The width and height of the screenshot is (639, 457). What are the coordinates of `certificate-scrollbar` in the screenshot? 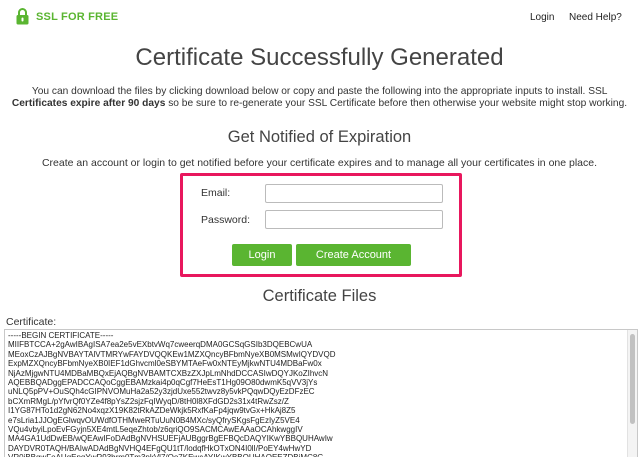 It's located at (632, 393).